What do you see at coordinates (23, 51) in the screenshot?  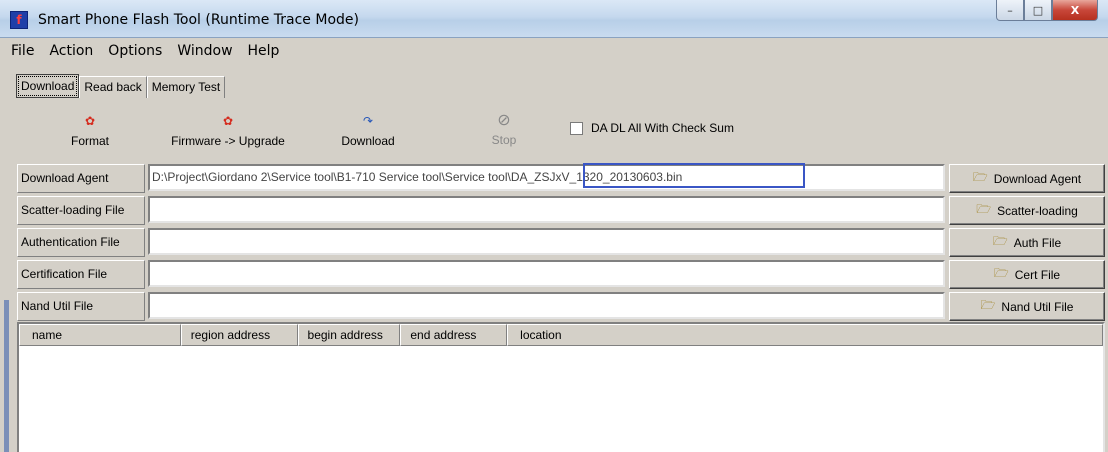 I see `menu-file: File` at bounding box center [23, 51].